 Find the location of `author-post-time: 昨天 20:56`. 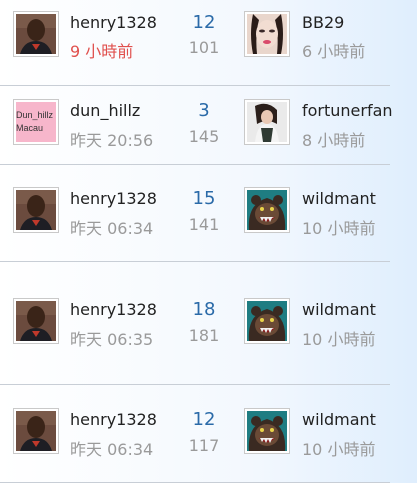

author-post-time: 昨天 20:56 is located at coordinates (112, 140).